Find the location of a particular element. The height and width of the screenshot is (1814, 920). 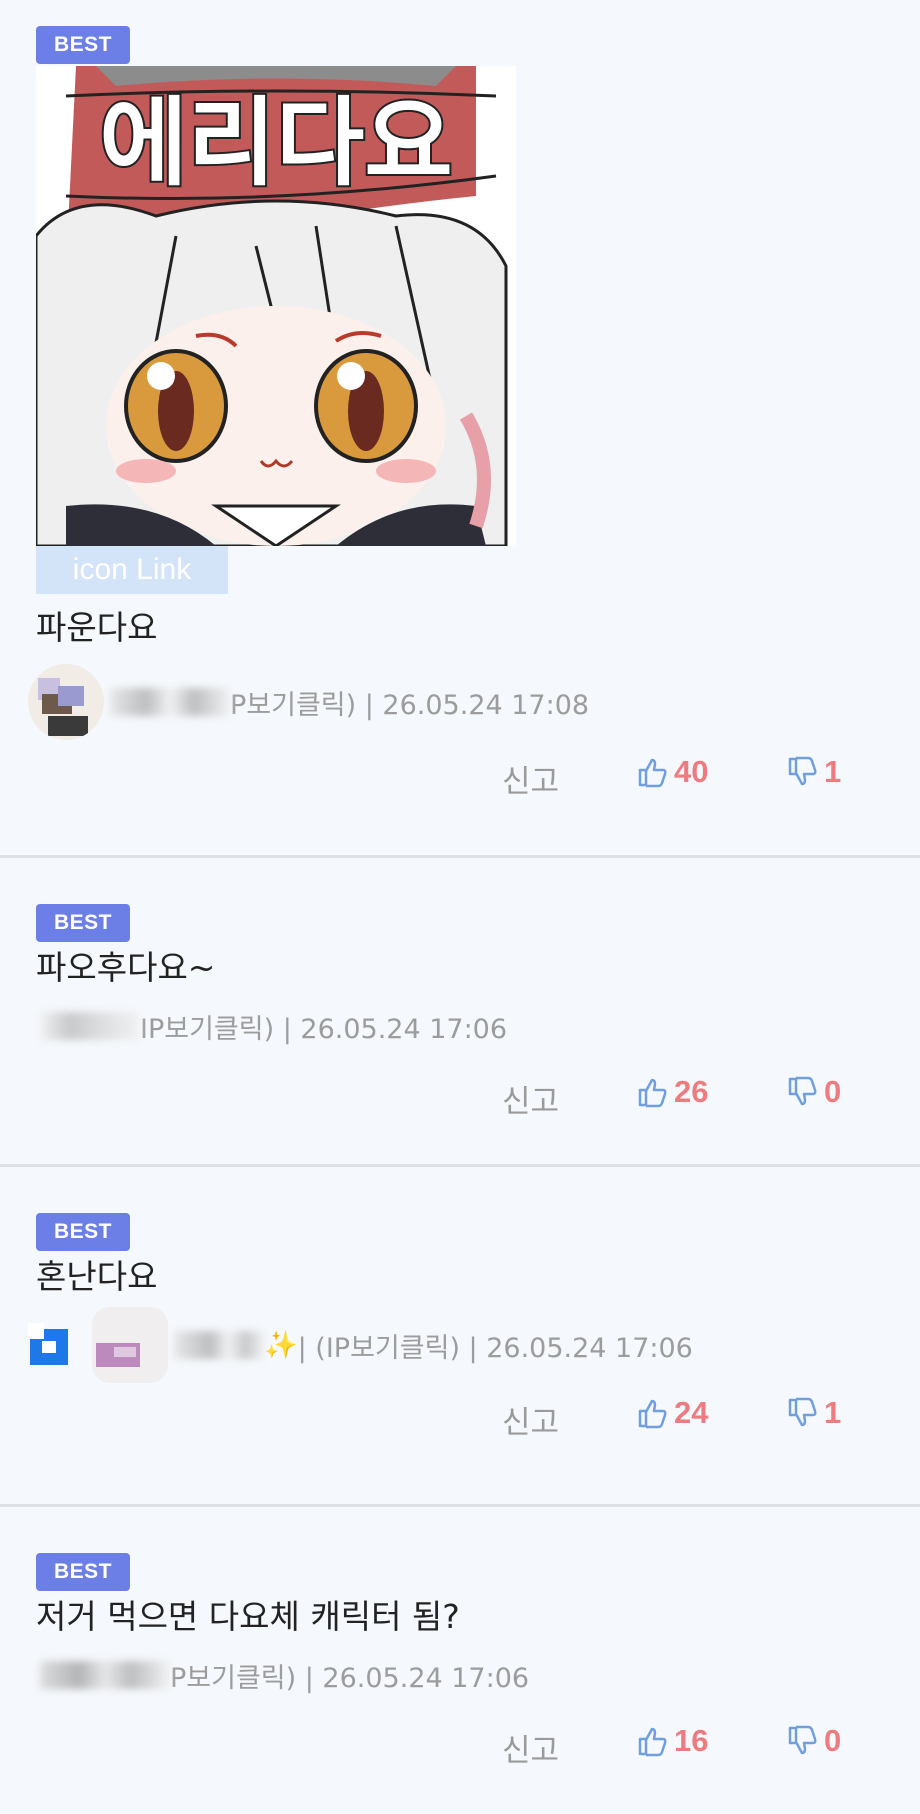

comment-text: 파오후다요~ is located at coordinates (126, 967).